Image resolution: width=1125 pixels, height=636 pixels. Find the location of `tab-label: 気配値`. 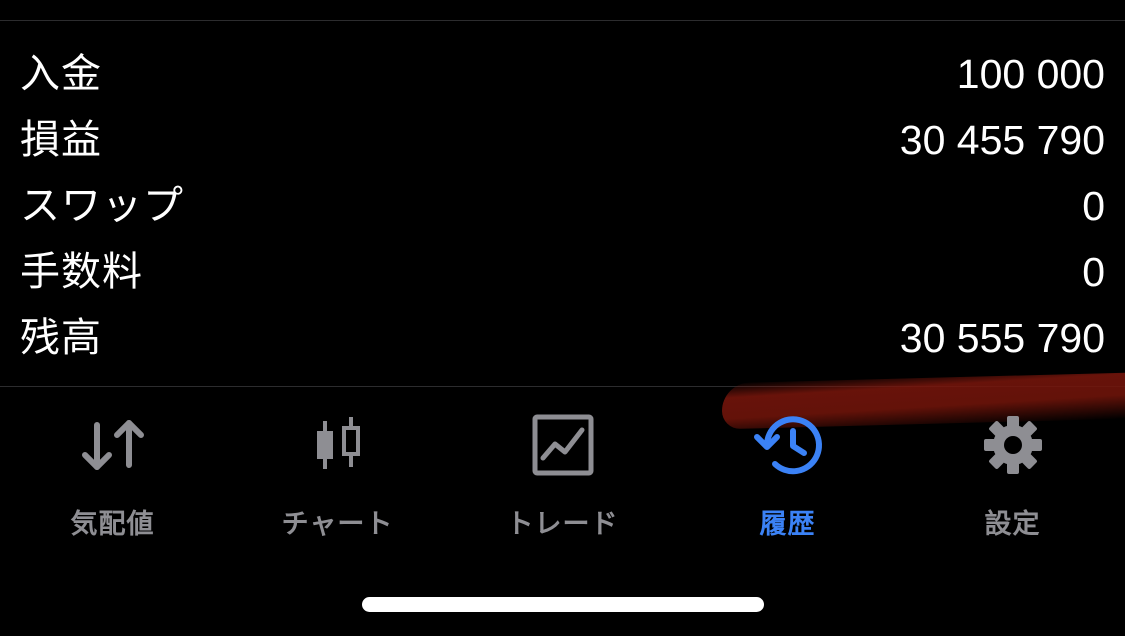

tab-label: 気配値 is located at coordinates (112, 524).